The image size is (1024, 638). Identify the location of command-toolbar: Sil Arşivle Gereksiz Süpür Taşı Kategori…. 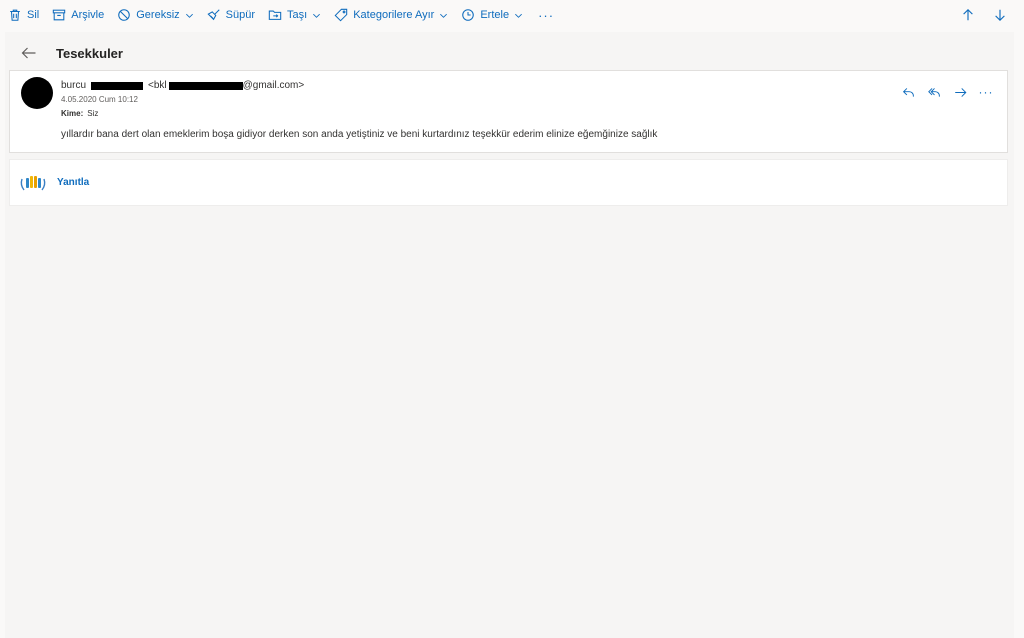
(512, 15).